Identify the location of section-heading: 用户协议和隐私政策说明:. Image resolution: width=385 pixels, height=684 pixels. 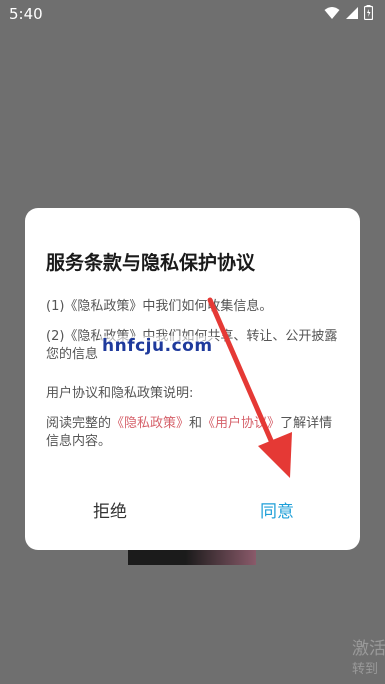
(120, 393).